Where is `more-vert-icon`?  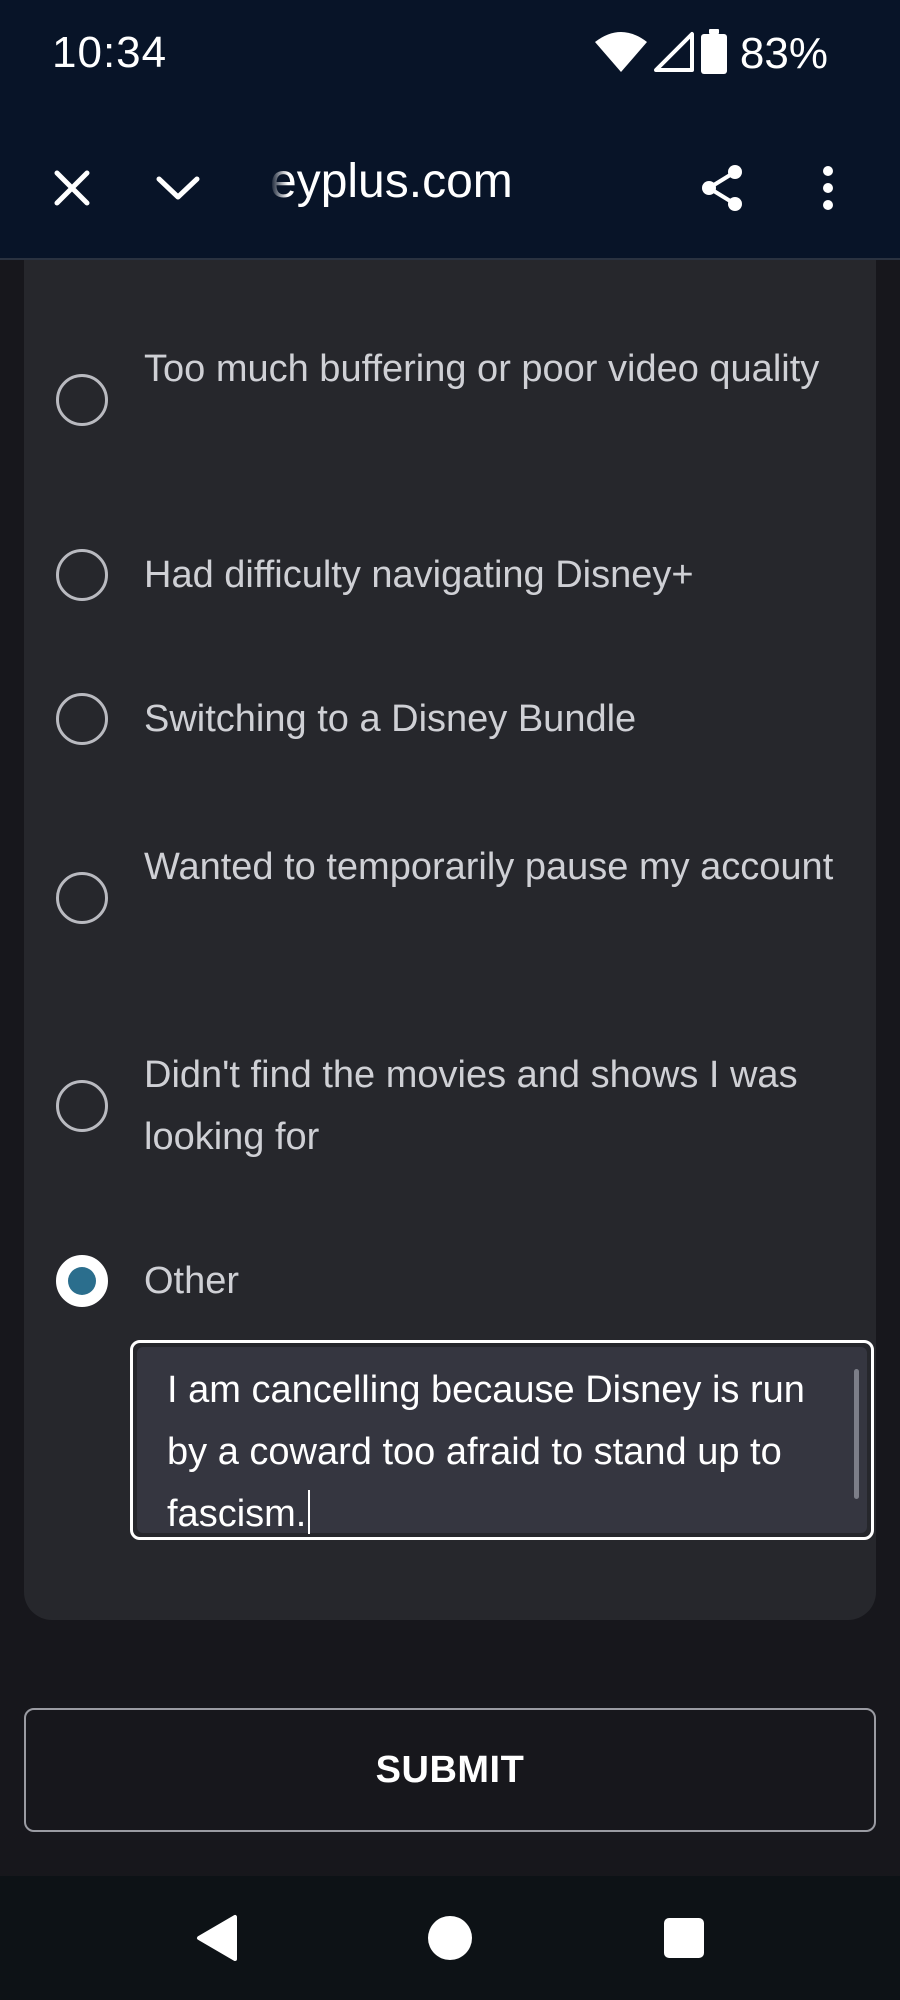
more-vert-icon is located at coordinates (828, 188).